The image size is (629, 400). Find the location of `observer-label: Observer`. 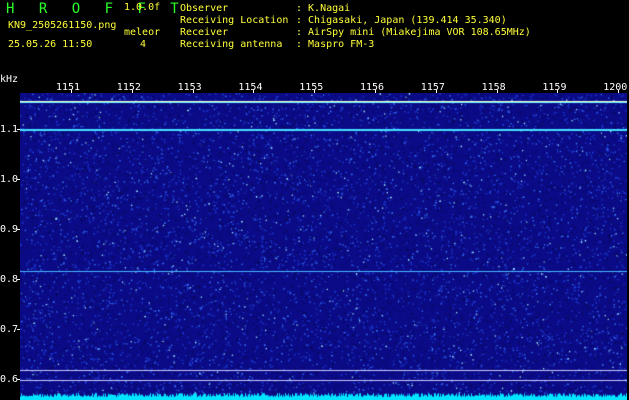

observer-label: Observer is located at coordinates (204, 8).